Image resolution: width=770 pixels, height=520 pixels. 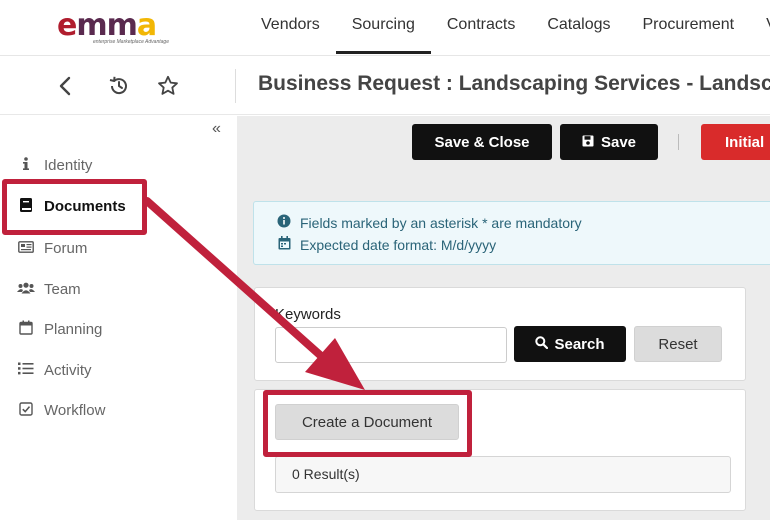 I want to click on annotation-arrow, so click(x=254, y=293).